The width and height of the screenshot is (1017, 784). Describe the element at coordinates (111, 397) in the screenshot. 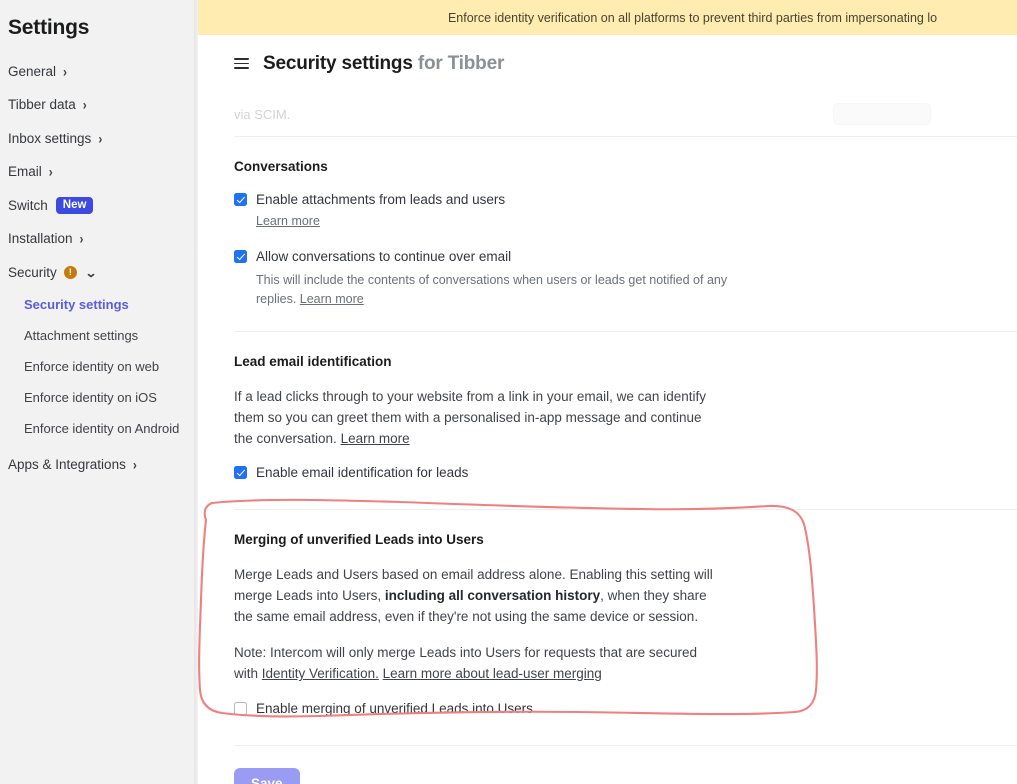

I see `sidebar-item-enforce-identity-ios: Enforce identity on iOS` at that location.